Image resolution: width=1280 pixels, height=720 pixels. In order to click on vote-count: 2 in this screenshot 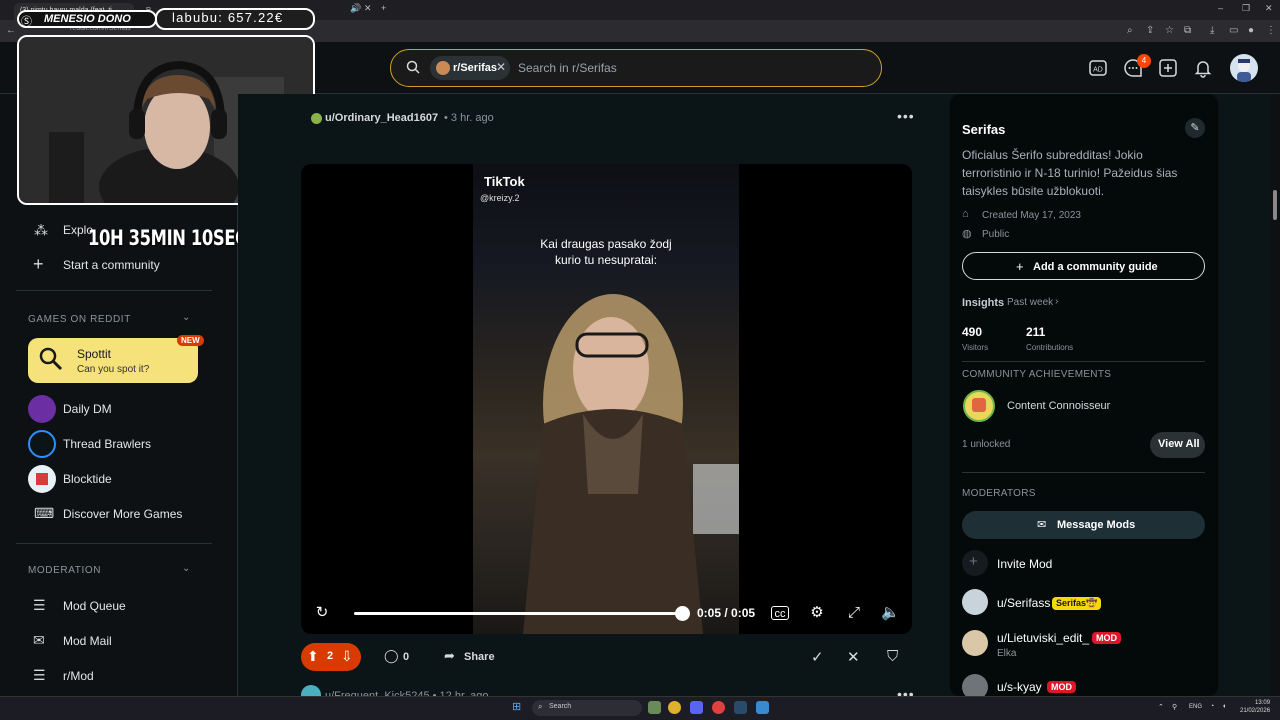, I will do `click(330, 656)`.